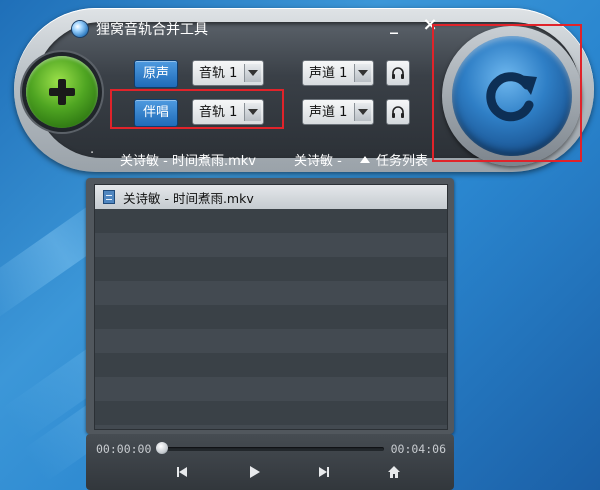 This screenshot has width=600, height=490. Describe the element at coordinates (109, 197) in the screenshot. I see `video-file-icon` at that location.